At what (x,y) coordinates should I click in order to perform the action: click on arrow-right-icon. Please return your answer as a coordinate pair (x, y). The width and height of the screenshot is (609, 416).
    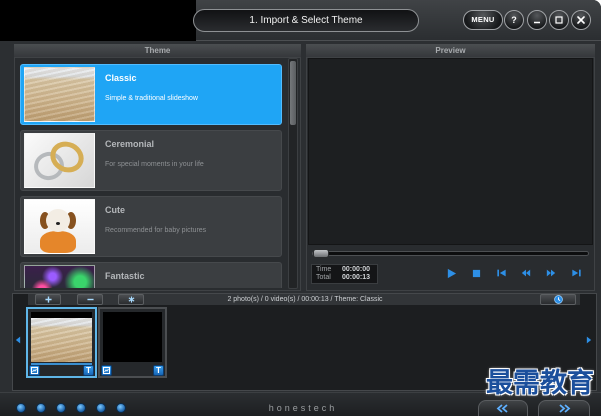
    Looking at the image, I should click on (589, 340).